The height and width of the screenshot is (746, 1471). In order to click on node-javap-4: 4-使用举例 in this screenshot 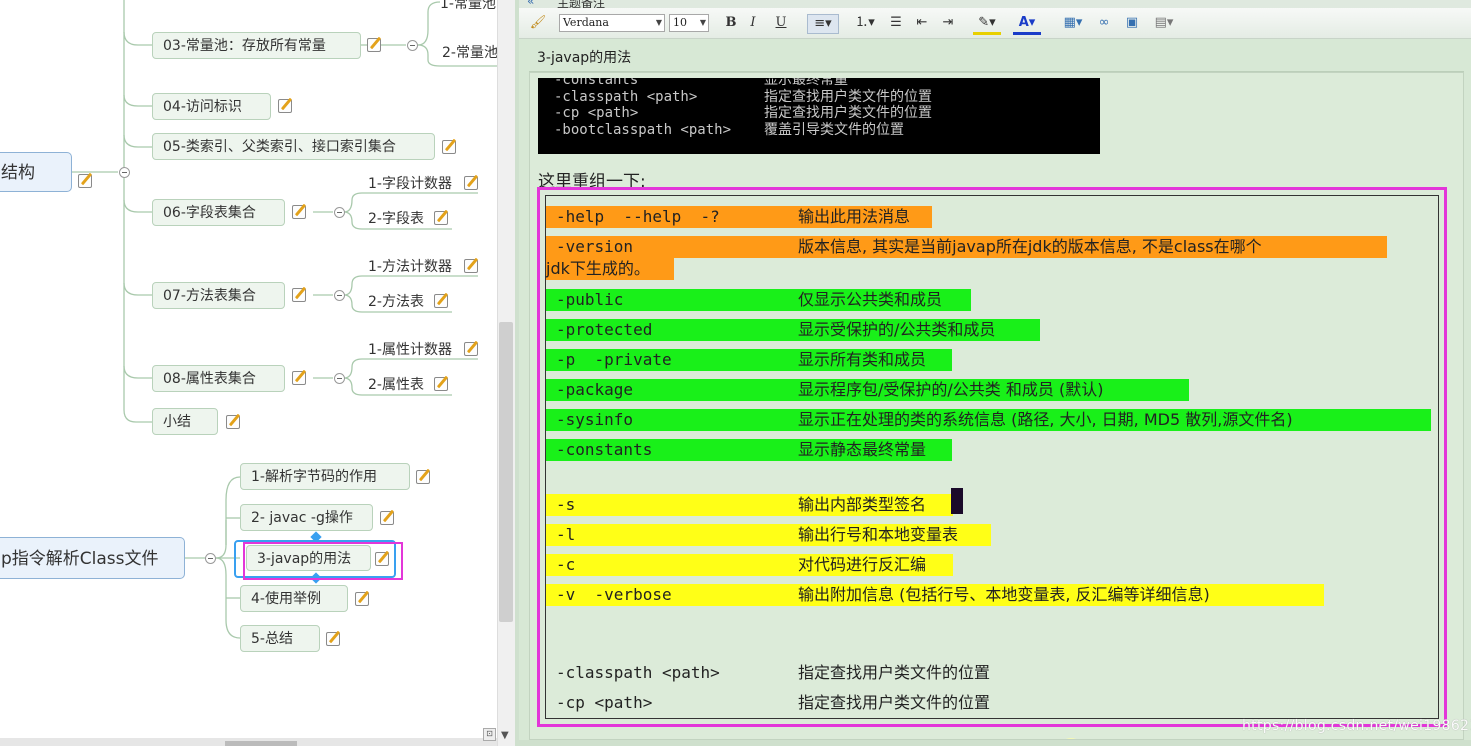, I will do `click(294, 598)`.